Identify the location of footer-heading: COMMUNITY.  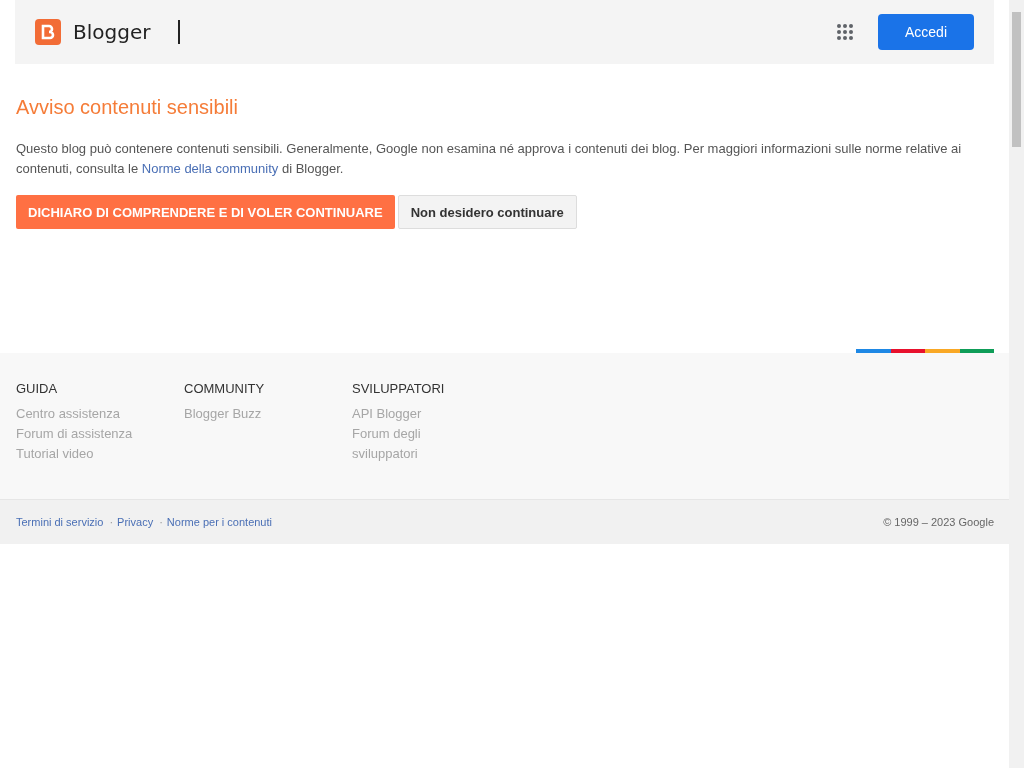
(225, 388).